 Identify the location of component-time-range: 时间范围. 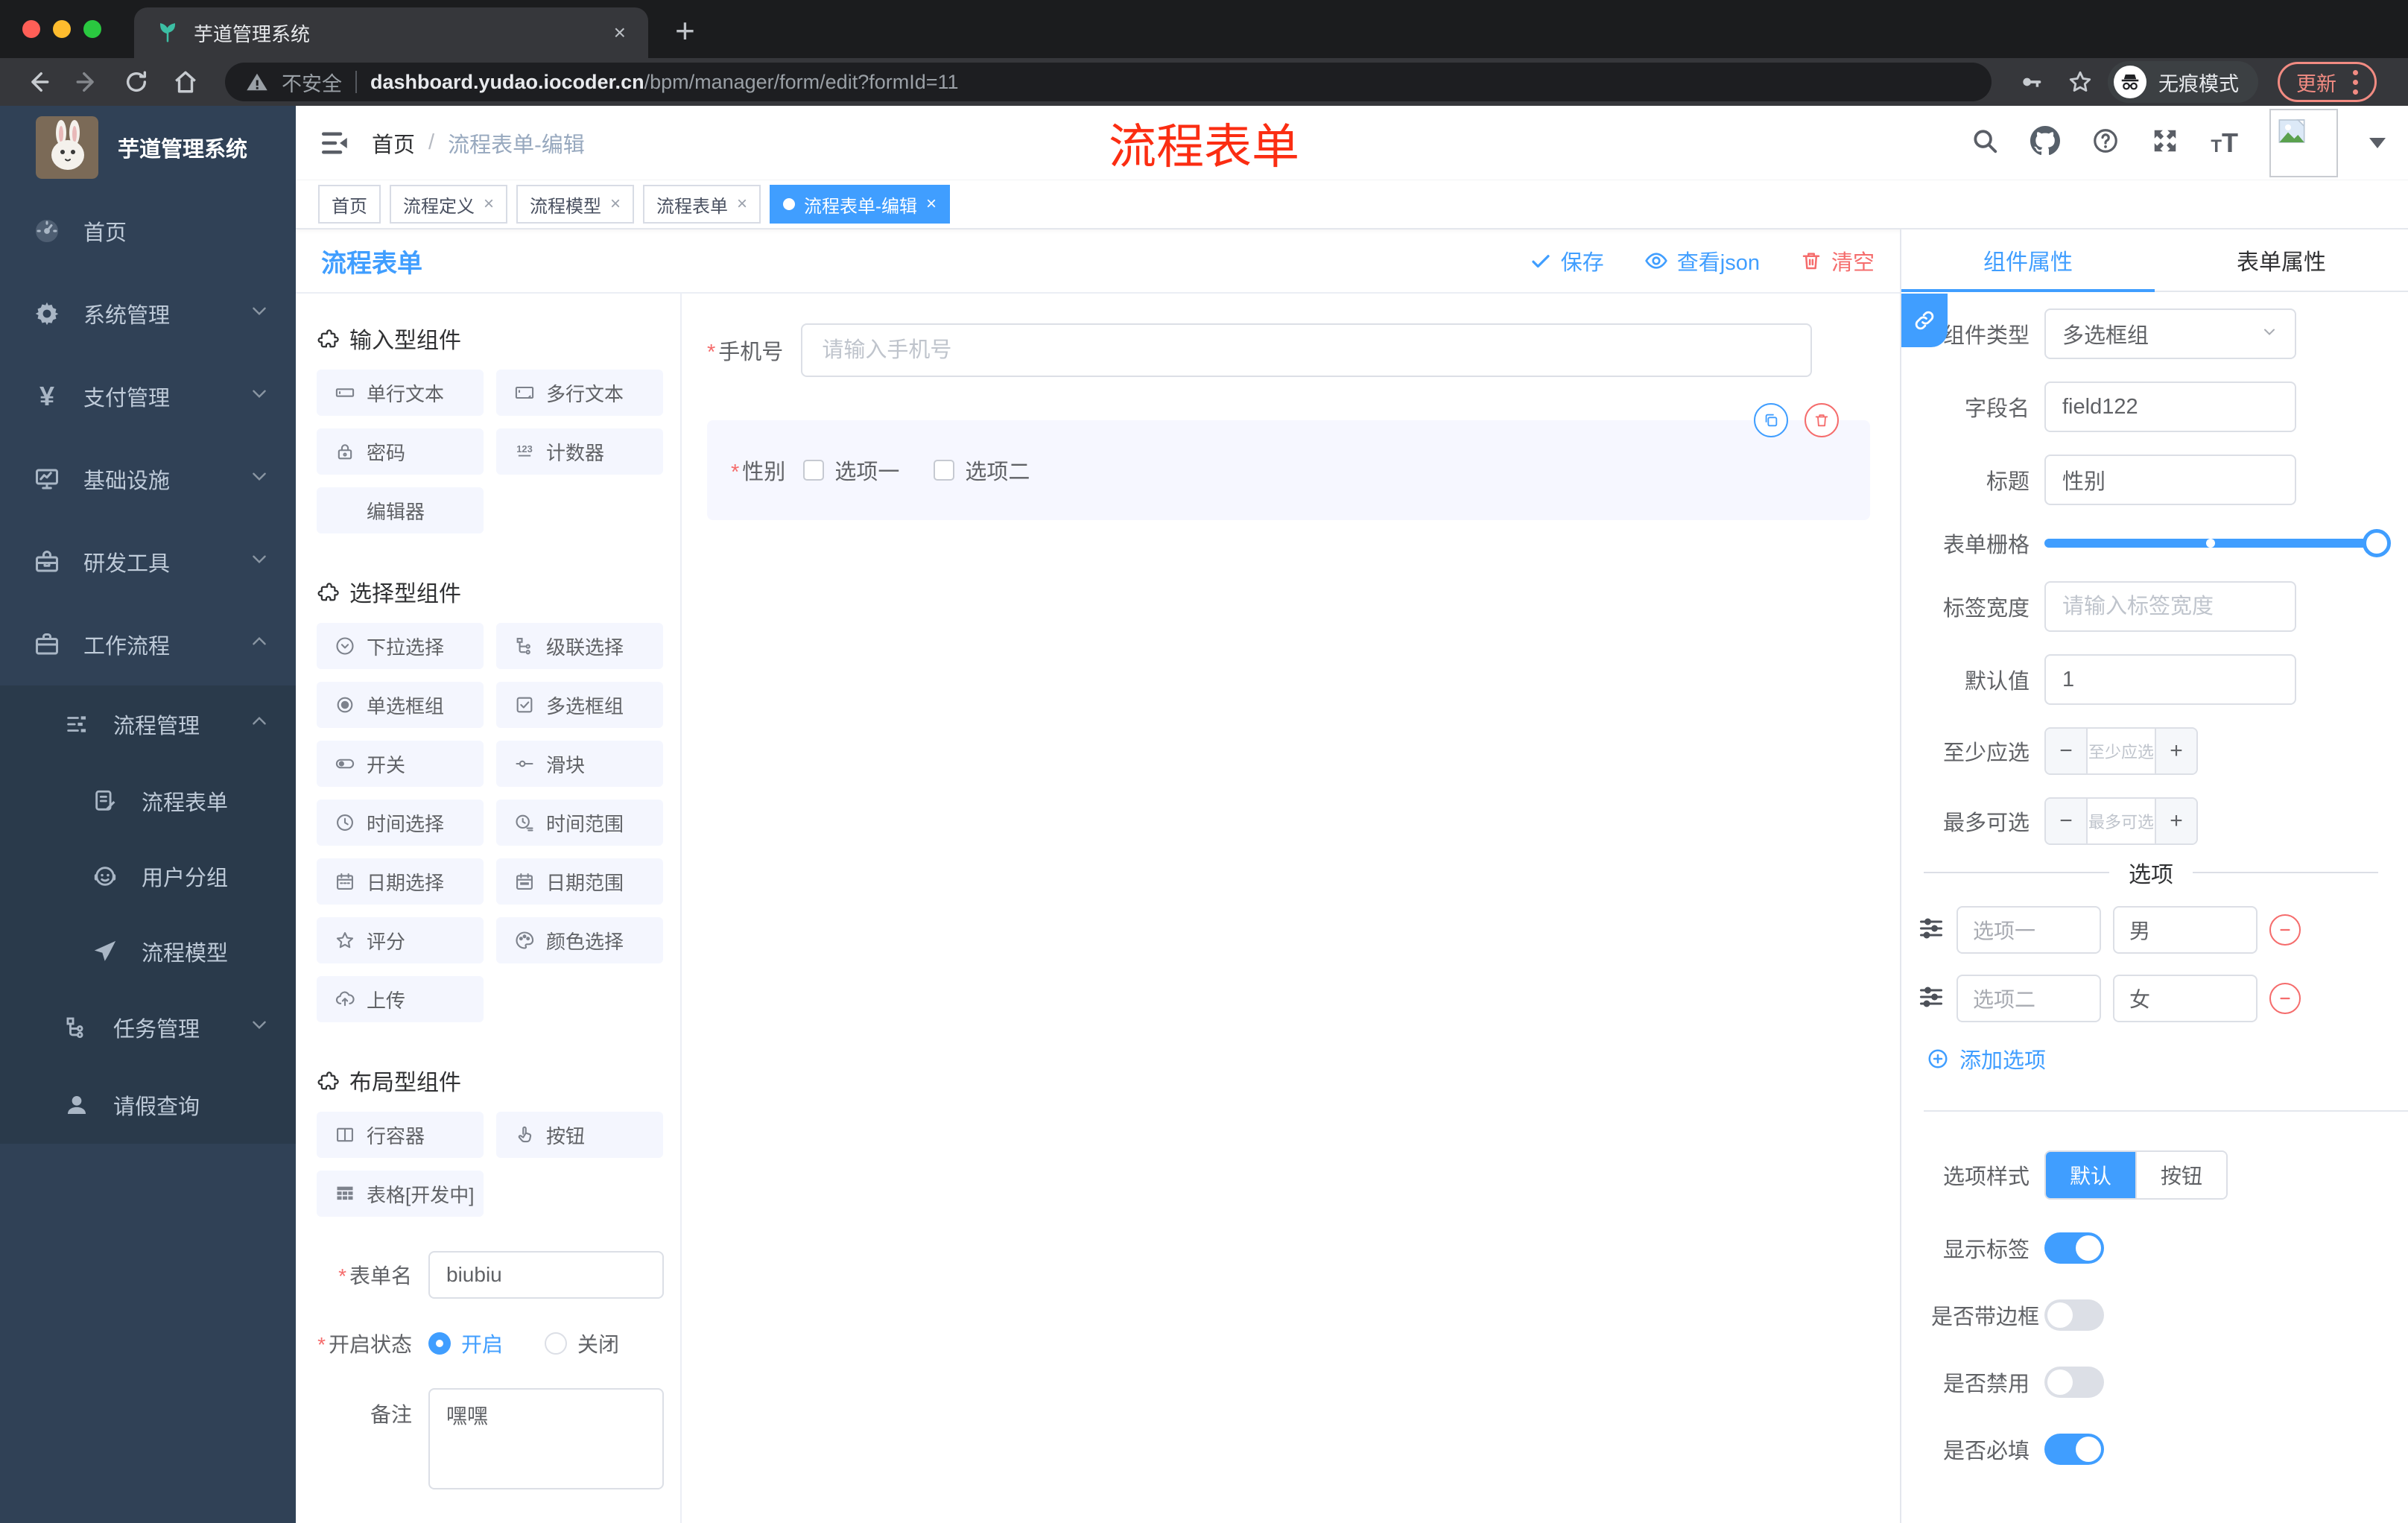
(579, 823).